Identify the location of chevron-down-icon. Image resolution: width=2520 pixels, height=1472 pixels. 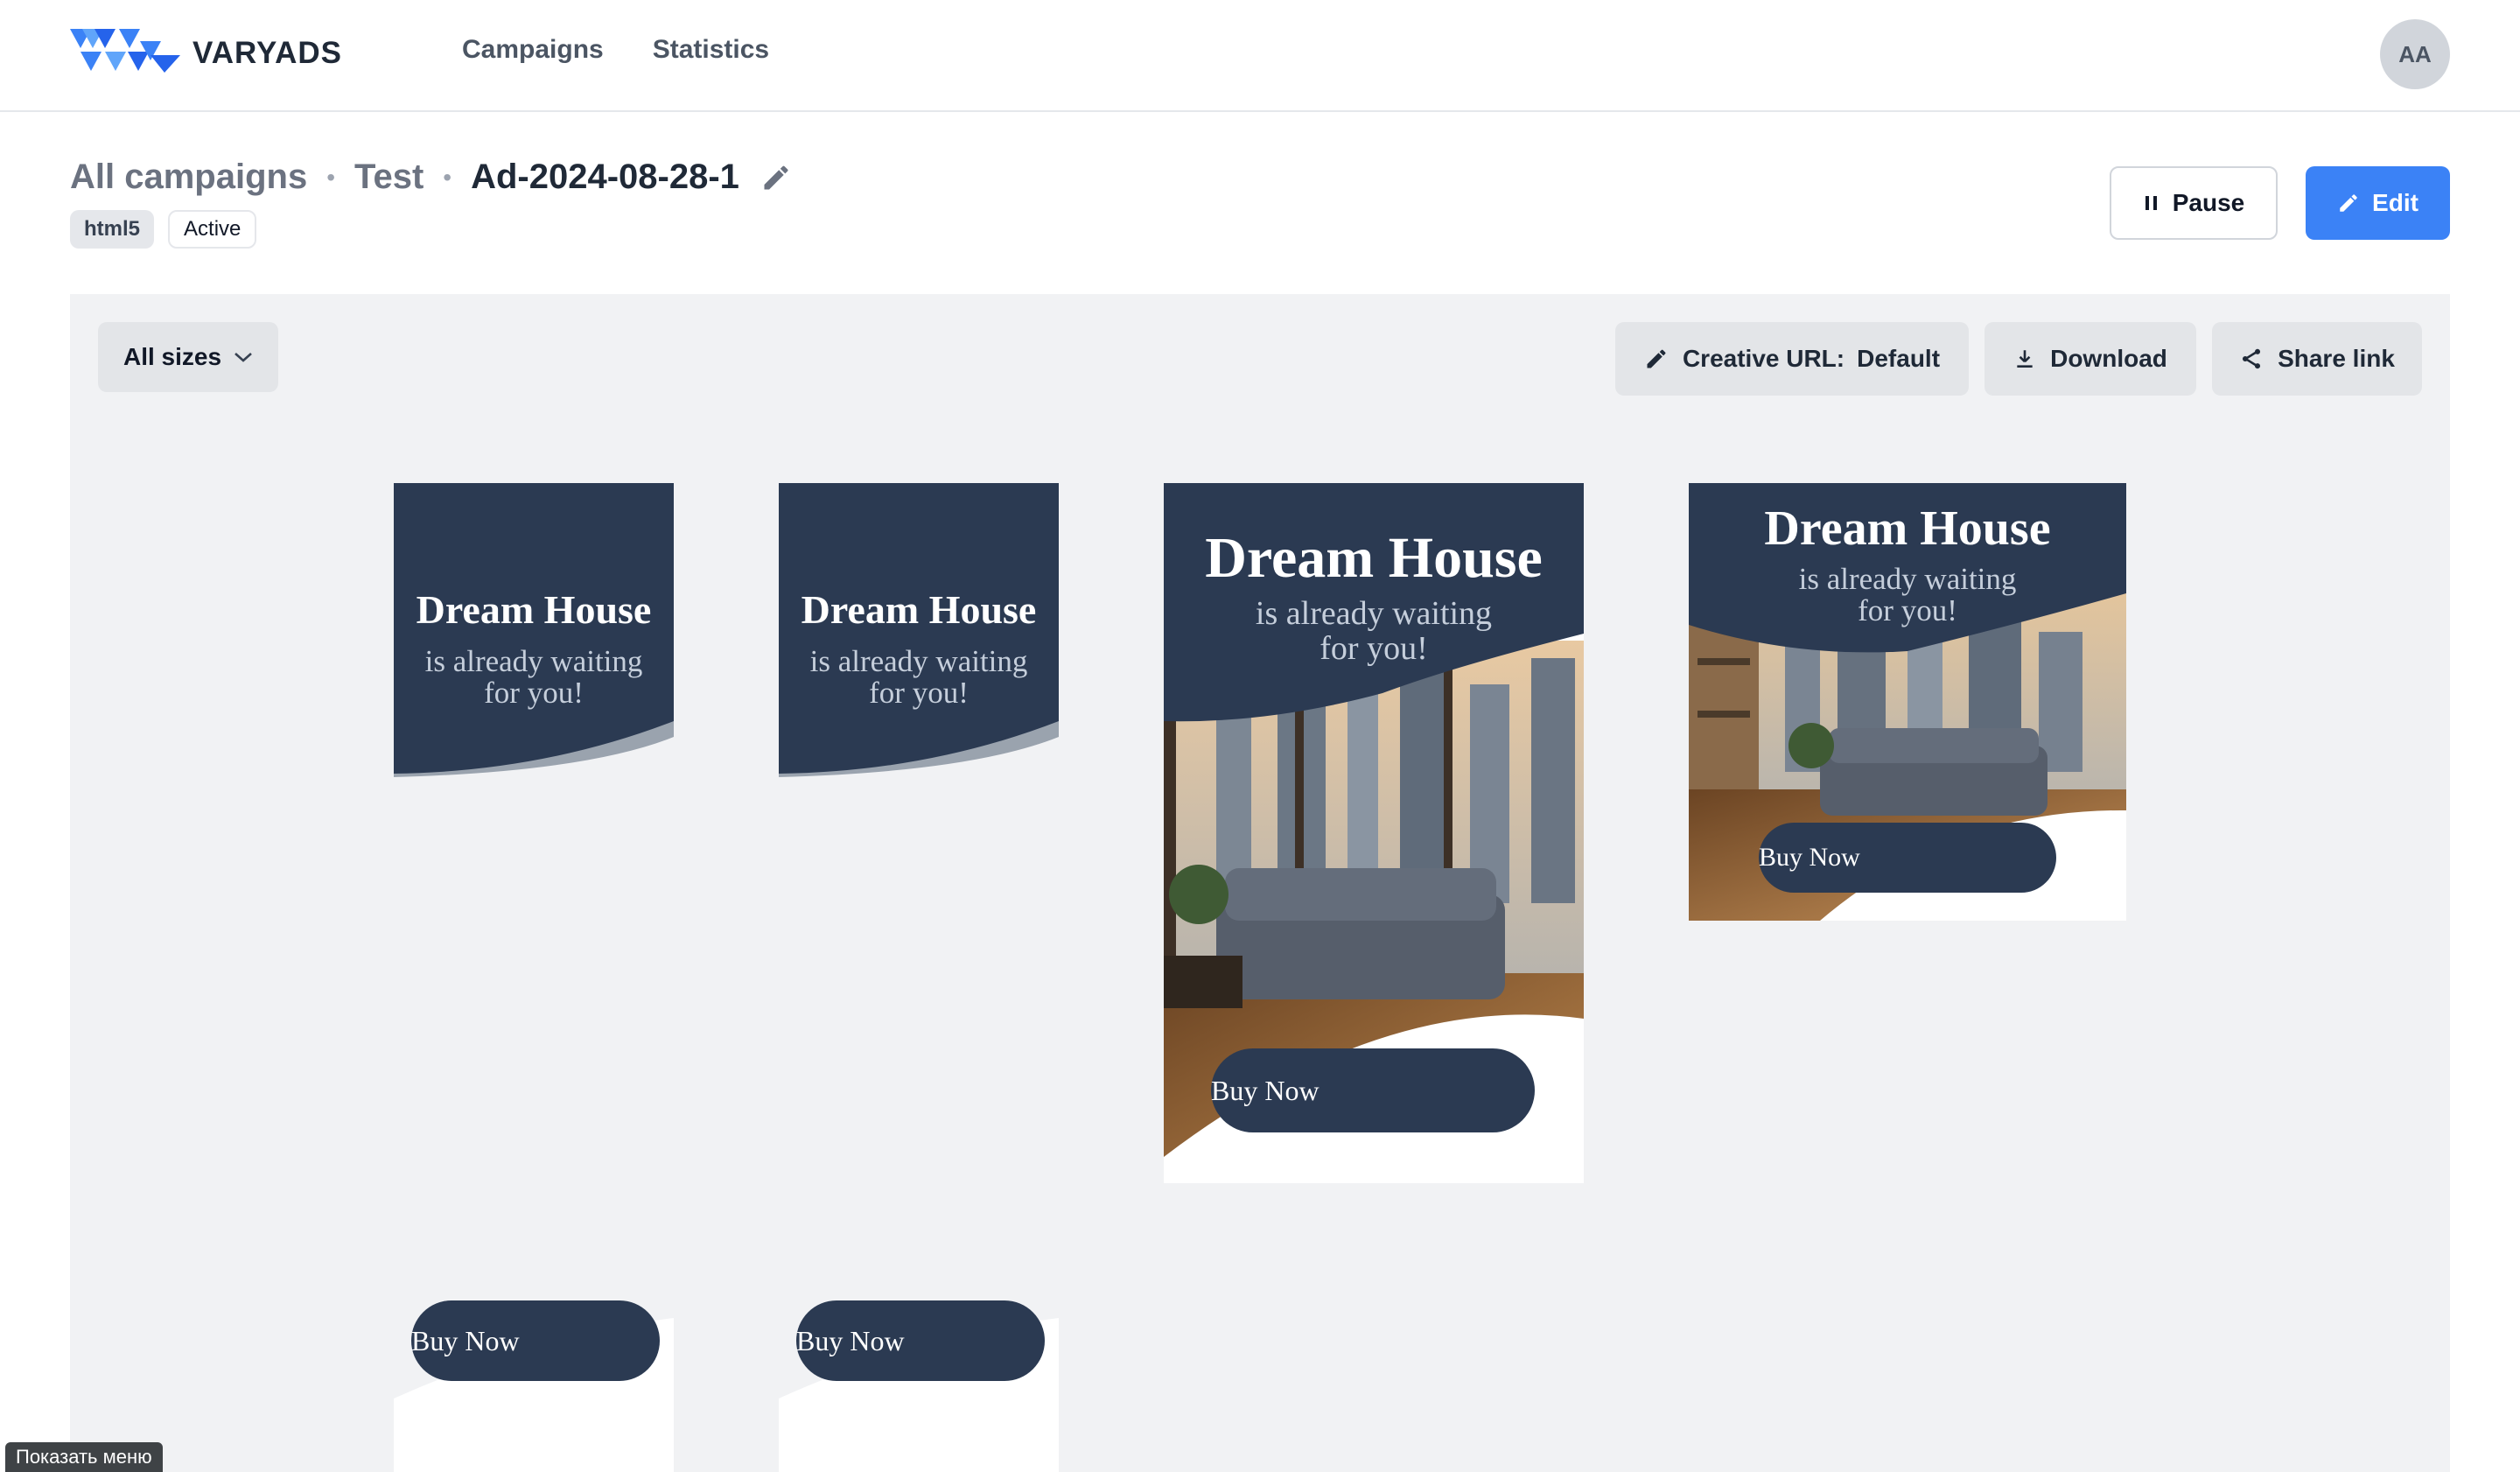
(243, 357).